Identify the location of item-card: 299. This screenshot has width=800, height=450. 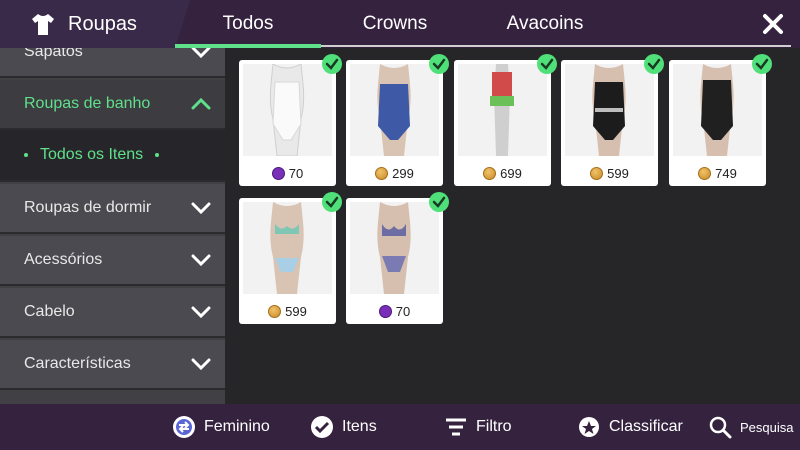
(397, 120).